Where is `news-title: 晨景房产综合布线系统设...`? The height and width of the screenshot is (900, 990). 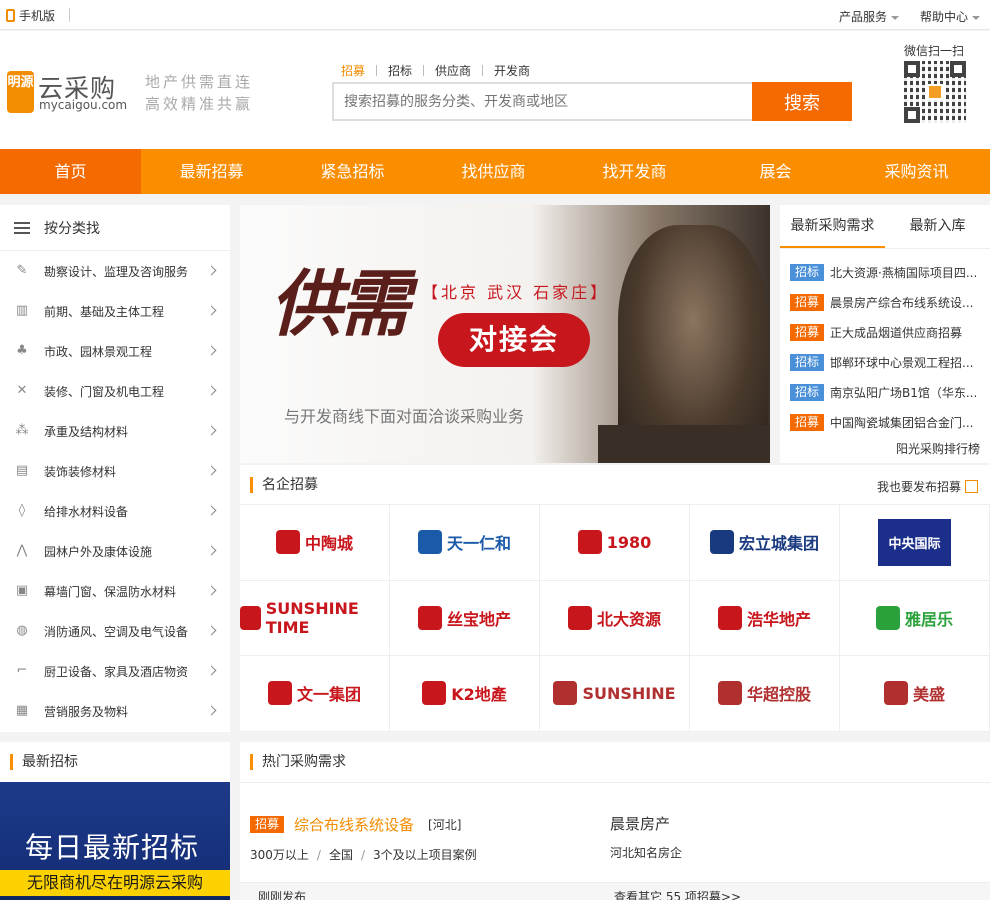 news-title: 晨景房产综合布线系统设... is located at coordinates (902, 302).